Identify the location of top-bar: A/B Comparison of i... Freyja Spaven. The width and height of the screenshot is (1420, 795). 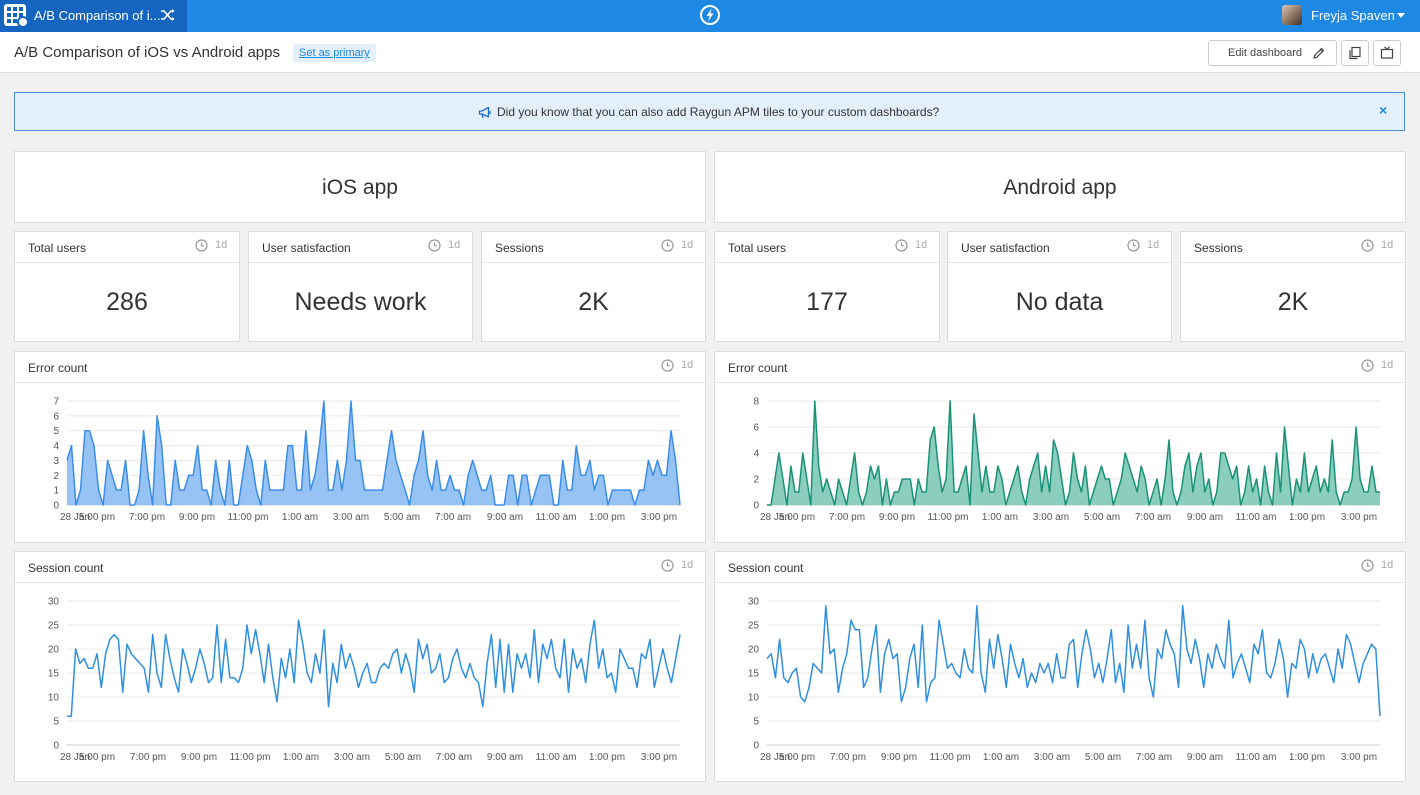
(710, 16).